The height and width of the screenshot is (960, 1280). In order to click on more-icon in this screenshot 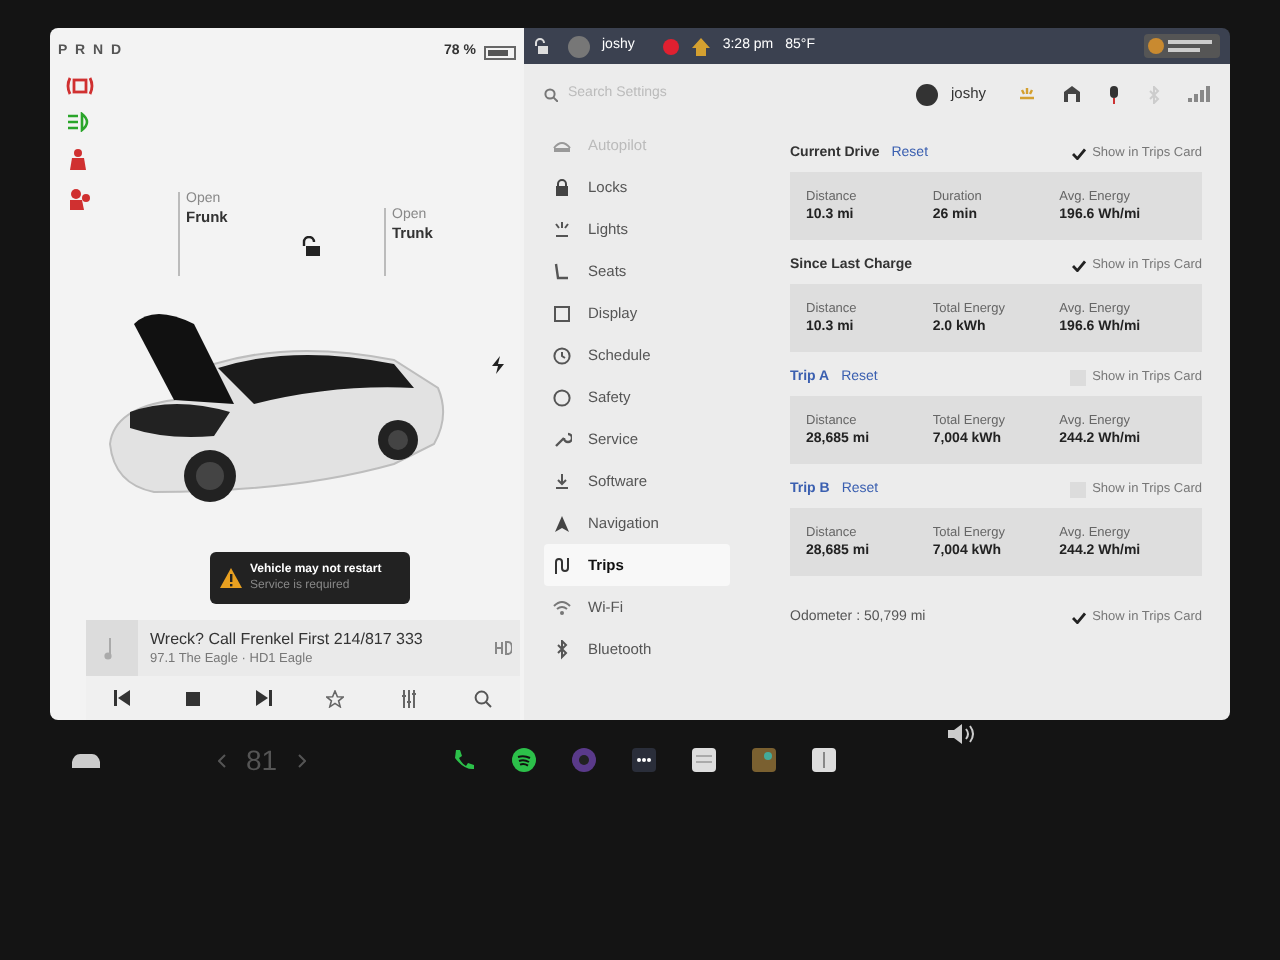, I will do `click(643, 760)`.